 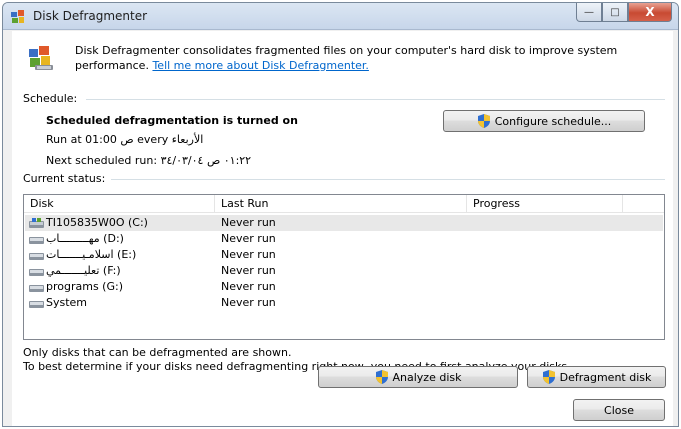 I want to click on disk-row-g: programs (G:) Never run, so click(x=344, y=287).